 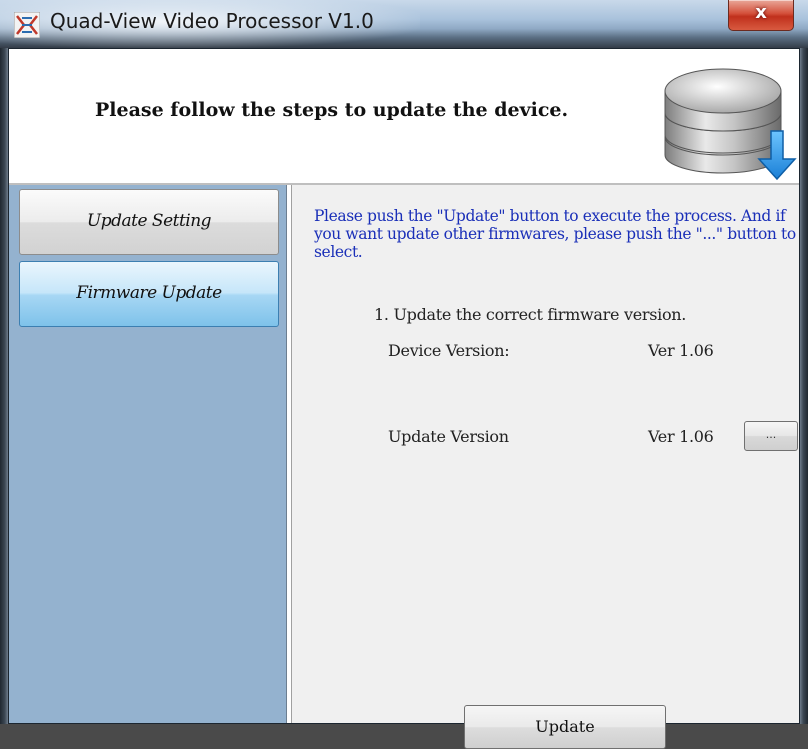 I want to click on window-frame-right, so click(x=804, y=386).